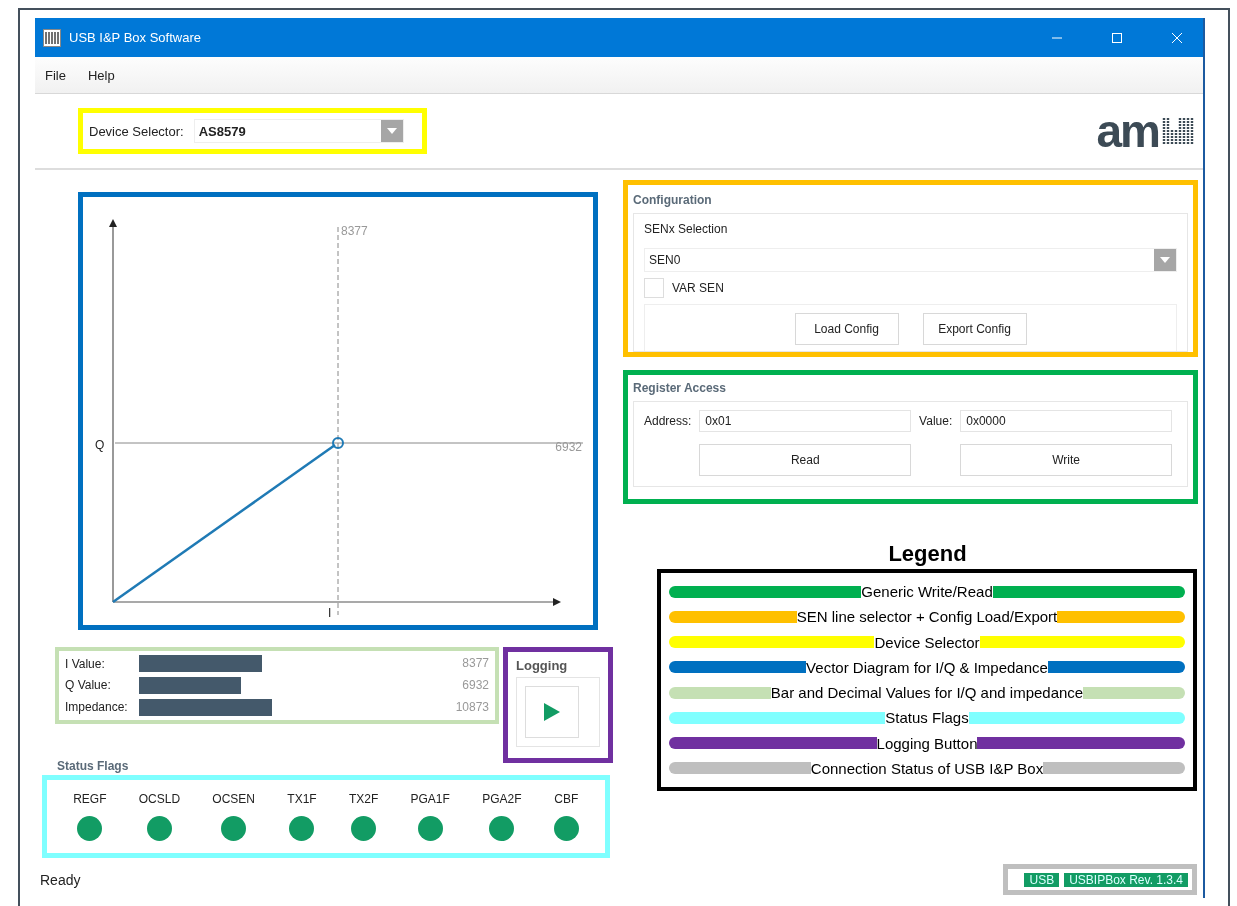  Describe the element at coordinates (1042, 880) in the screenshot. I see `connection-badge: USB` at that location.